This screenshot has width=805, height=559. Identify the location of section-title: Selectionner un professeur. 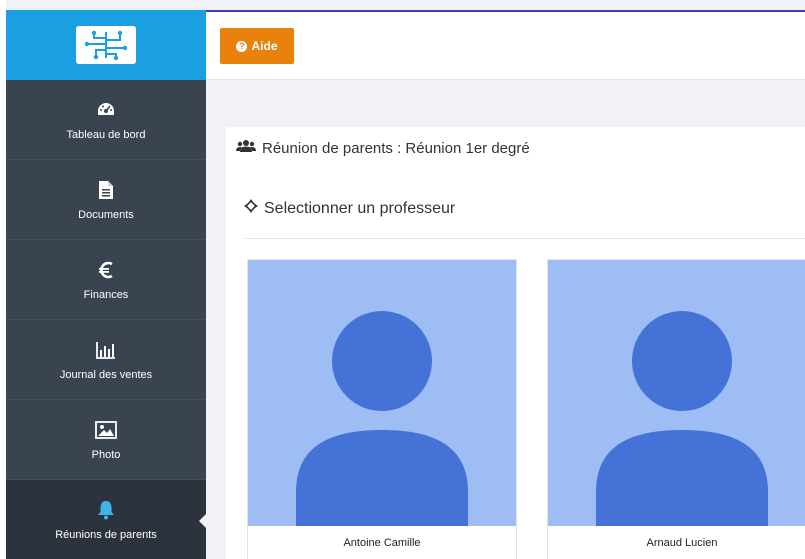
(349, 208).